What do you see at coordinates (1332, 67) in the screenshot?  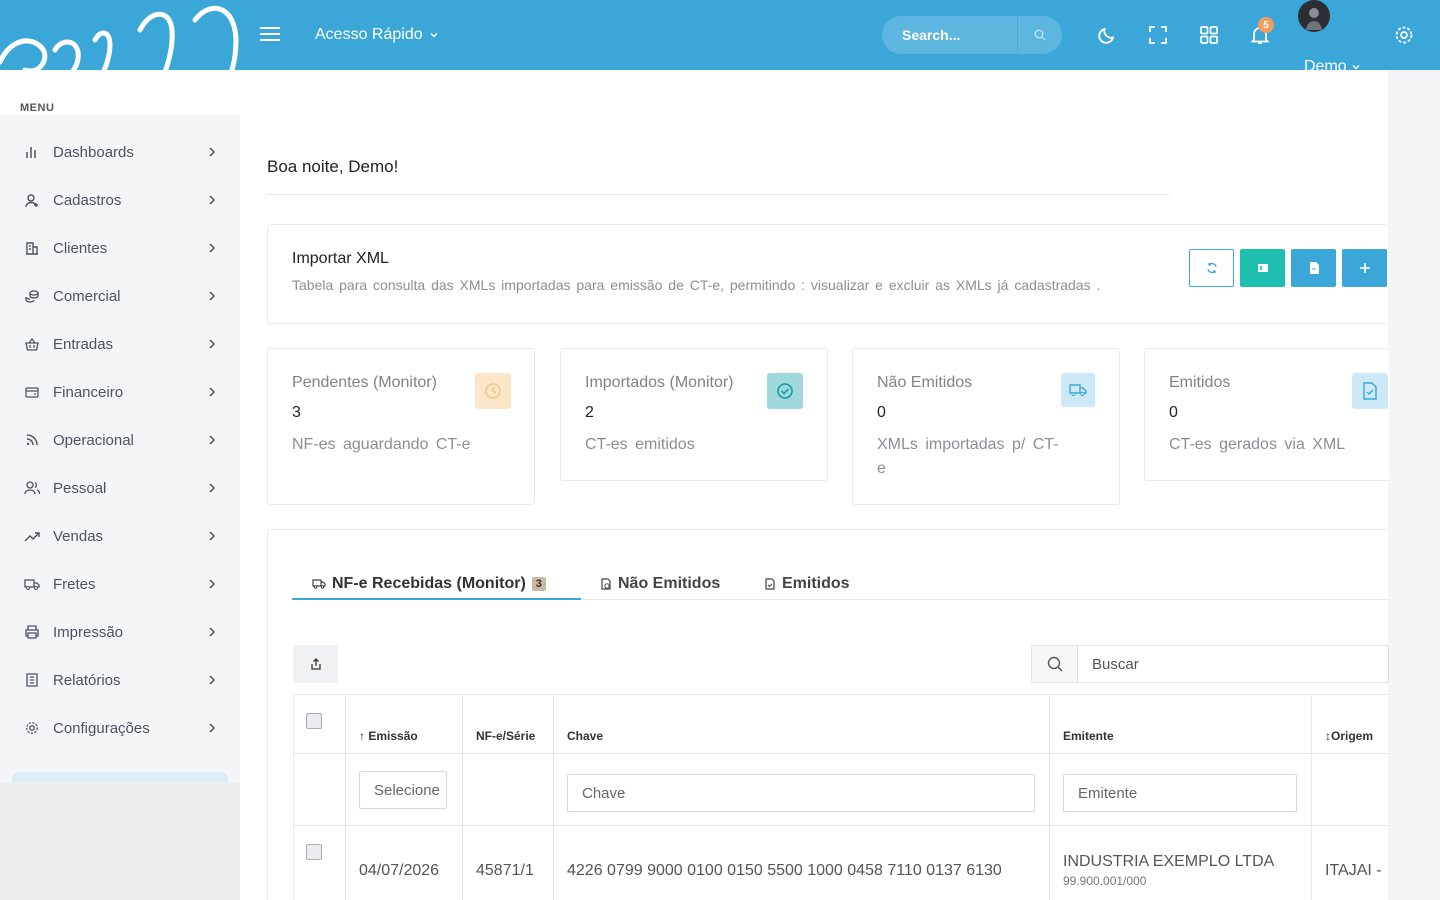 I see `user-menu: Demo` at bounding box center [1332, 67].